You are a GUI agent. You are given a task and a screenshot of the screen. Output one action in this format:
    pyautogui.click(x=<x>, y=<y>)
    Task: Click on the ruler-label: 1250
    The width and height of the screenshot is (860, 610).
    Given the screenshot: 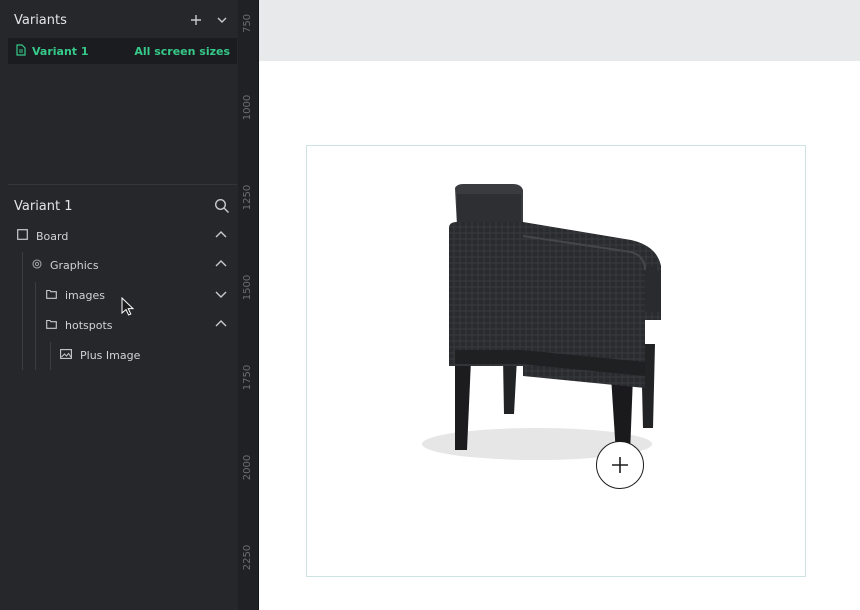 What is the action you would take?
    pyautogui.click(x=248, y=197)
    